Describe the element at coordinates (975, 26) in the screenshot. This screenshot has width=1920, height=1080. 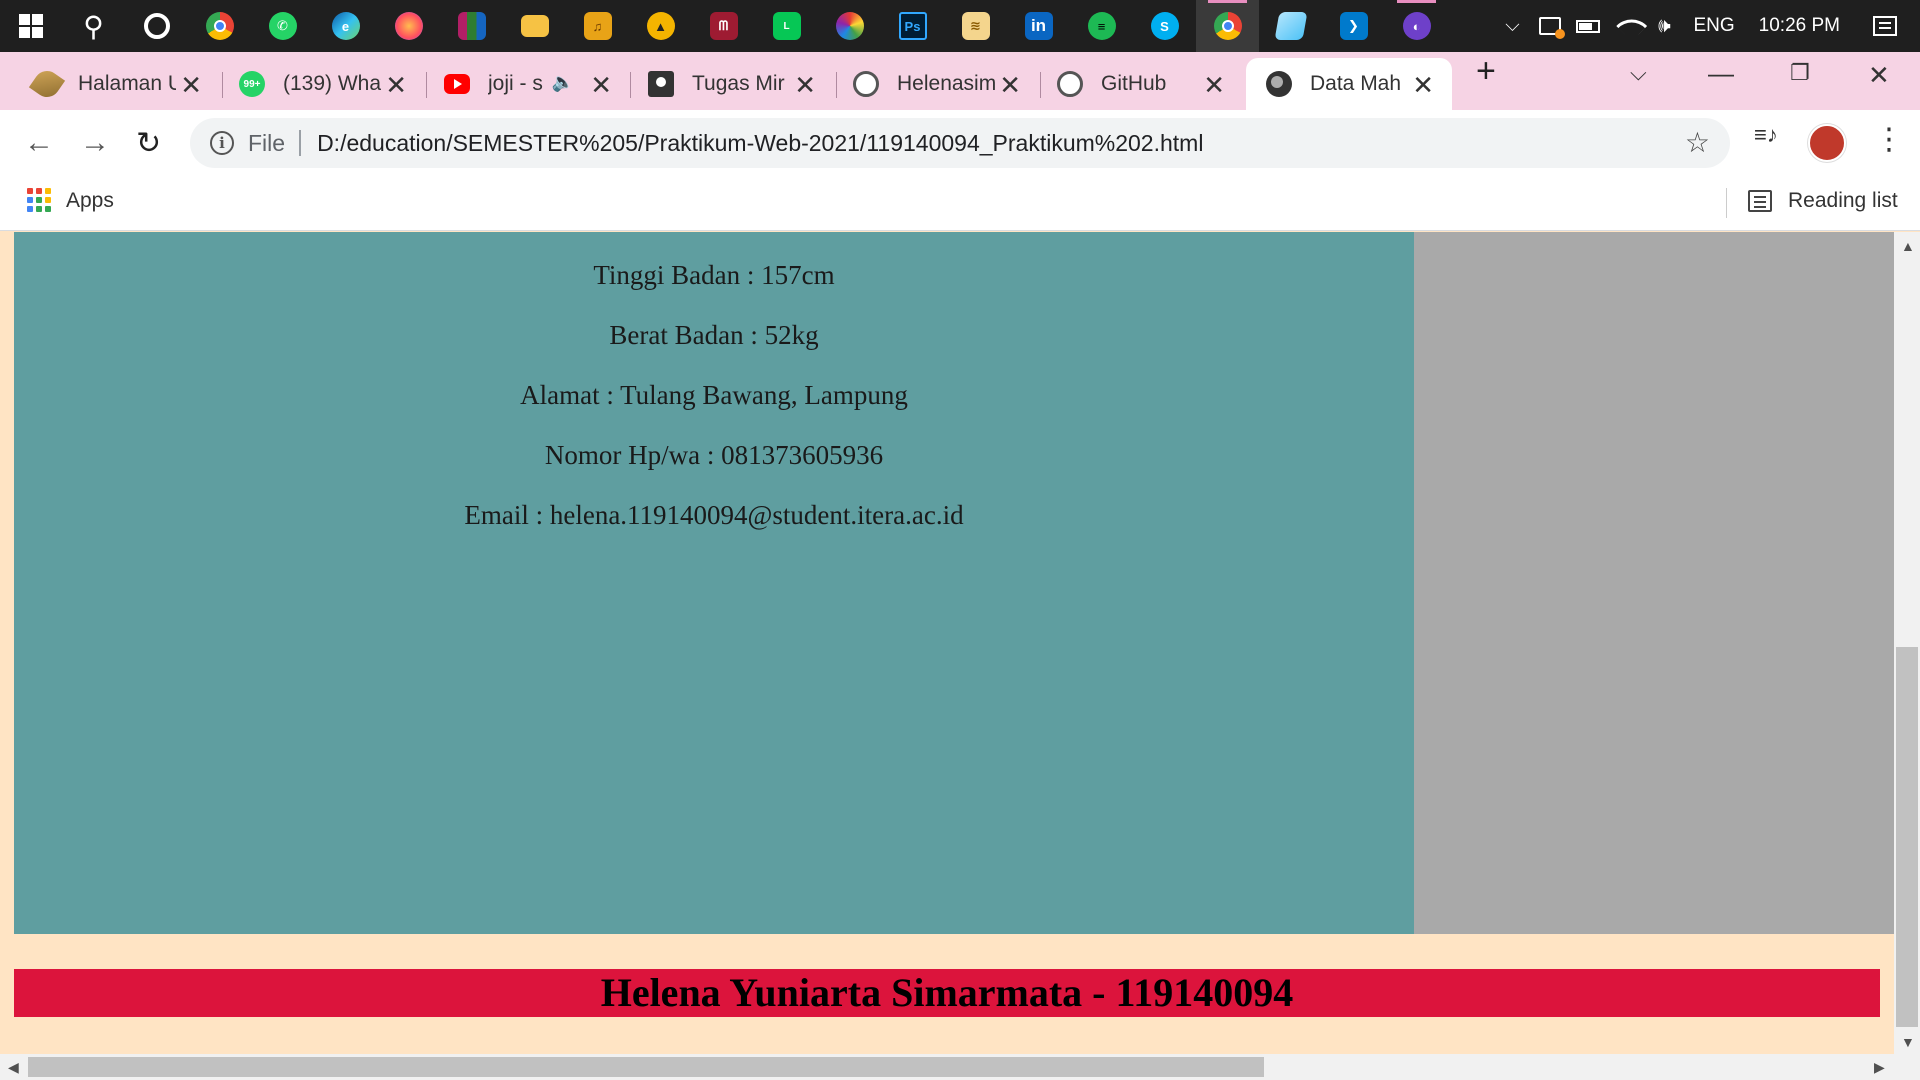
I see `taskbar-layers: ≋` at that location.